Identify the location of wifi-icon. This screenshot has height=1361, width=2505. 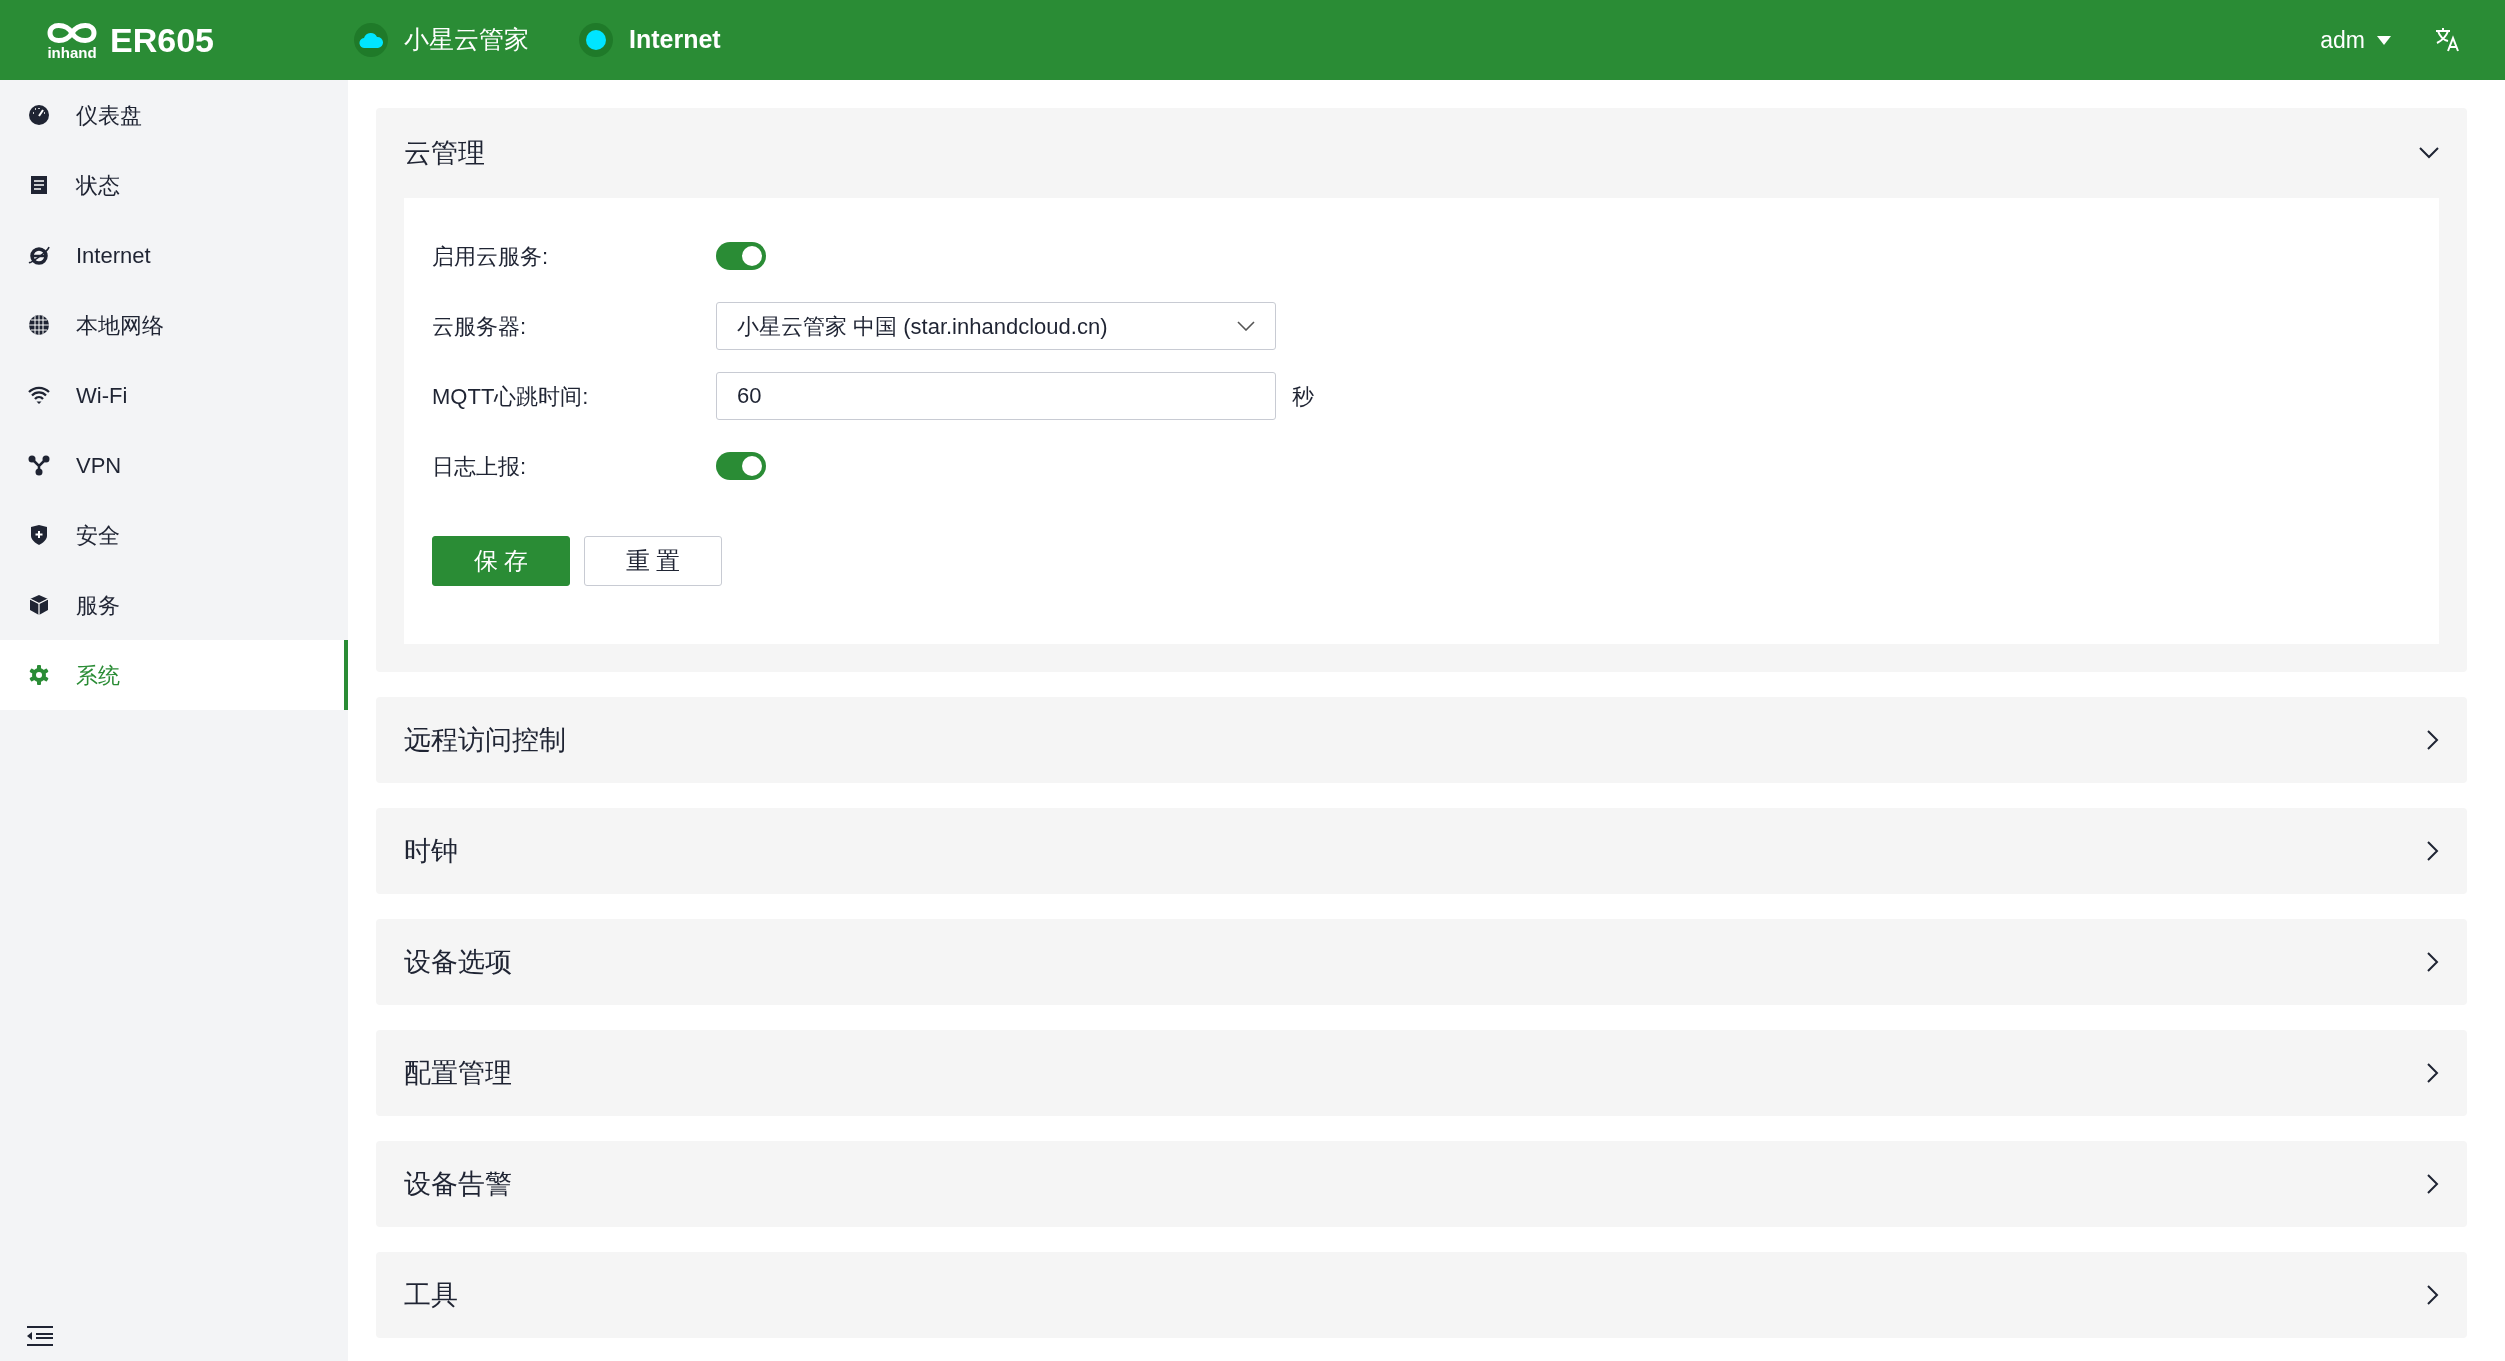
(39, 395).